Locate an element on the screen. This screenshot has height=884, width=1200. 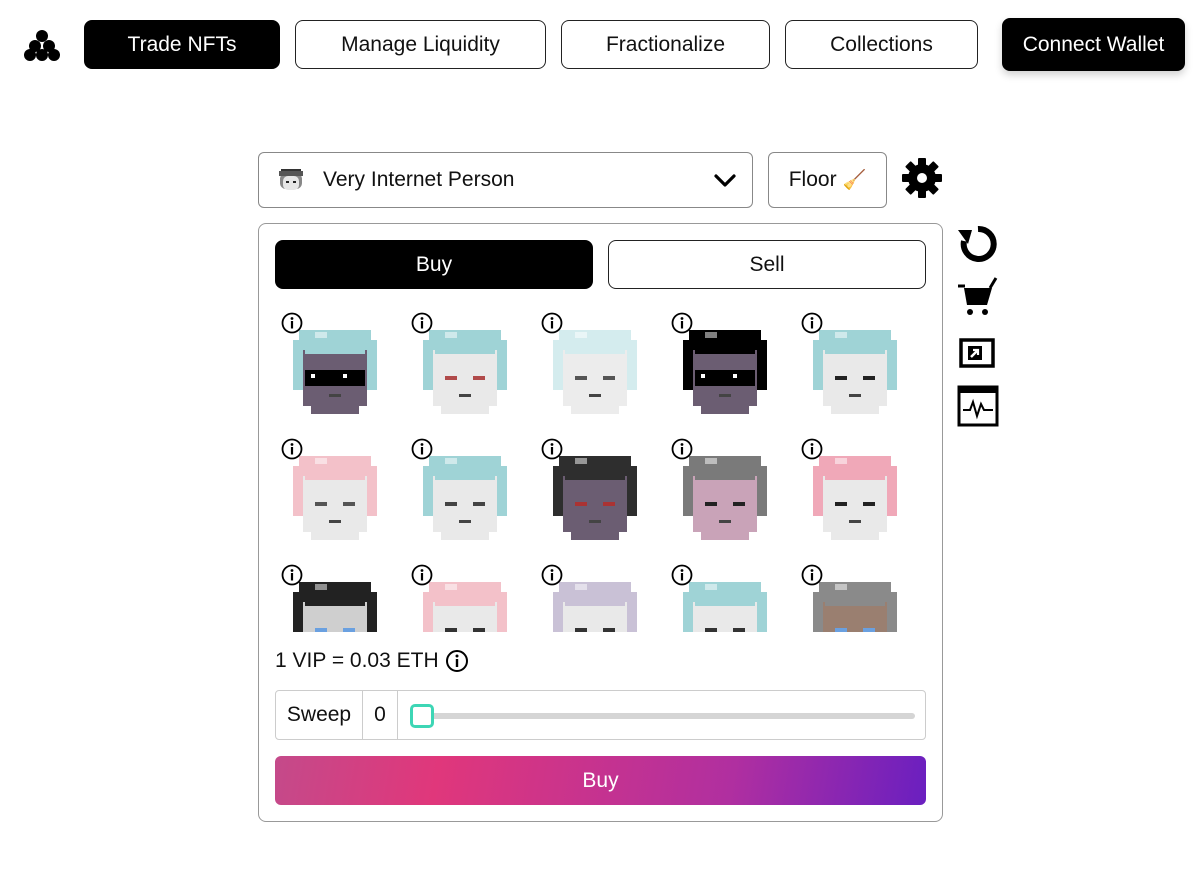
refresh-icon is located at coordinates (978, 244).